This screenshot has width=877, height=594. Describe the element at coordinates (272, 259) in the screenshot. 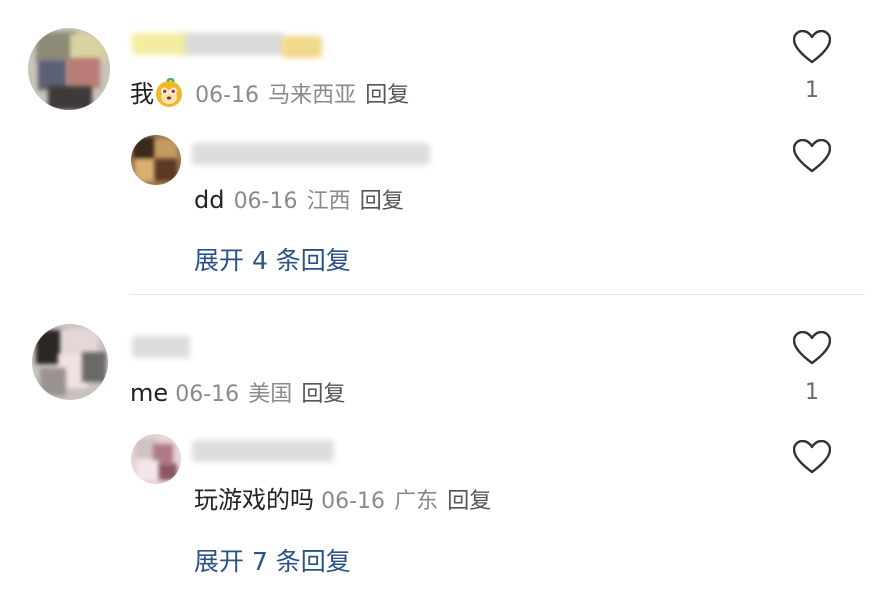

I see `expand-replies-button: 展开 4 条回复` at that location.